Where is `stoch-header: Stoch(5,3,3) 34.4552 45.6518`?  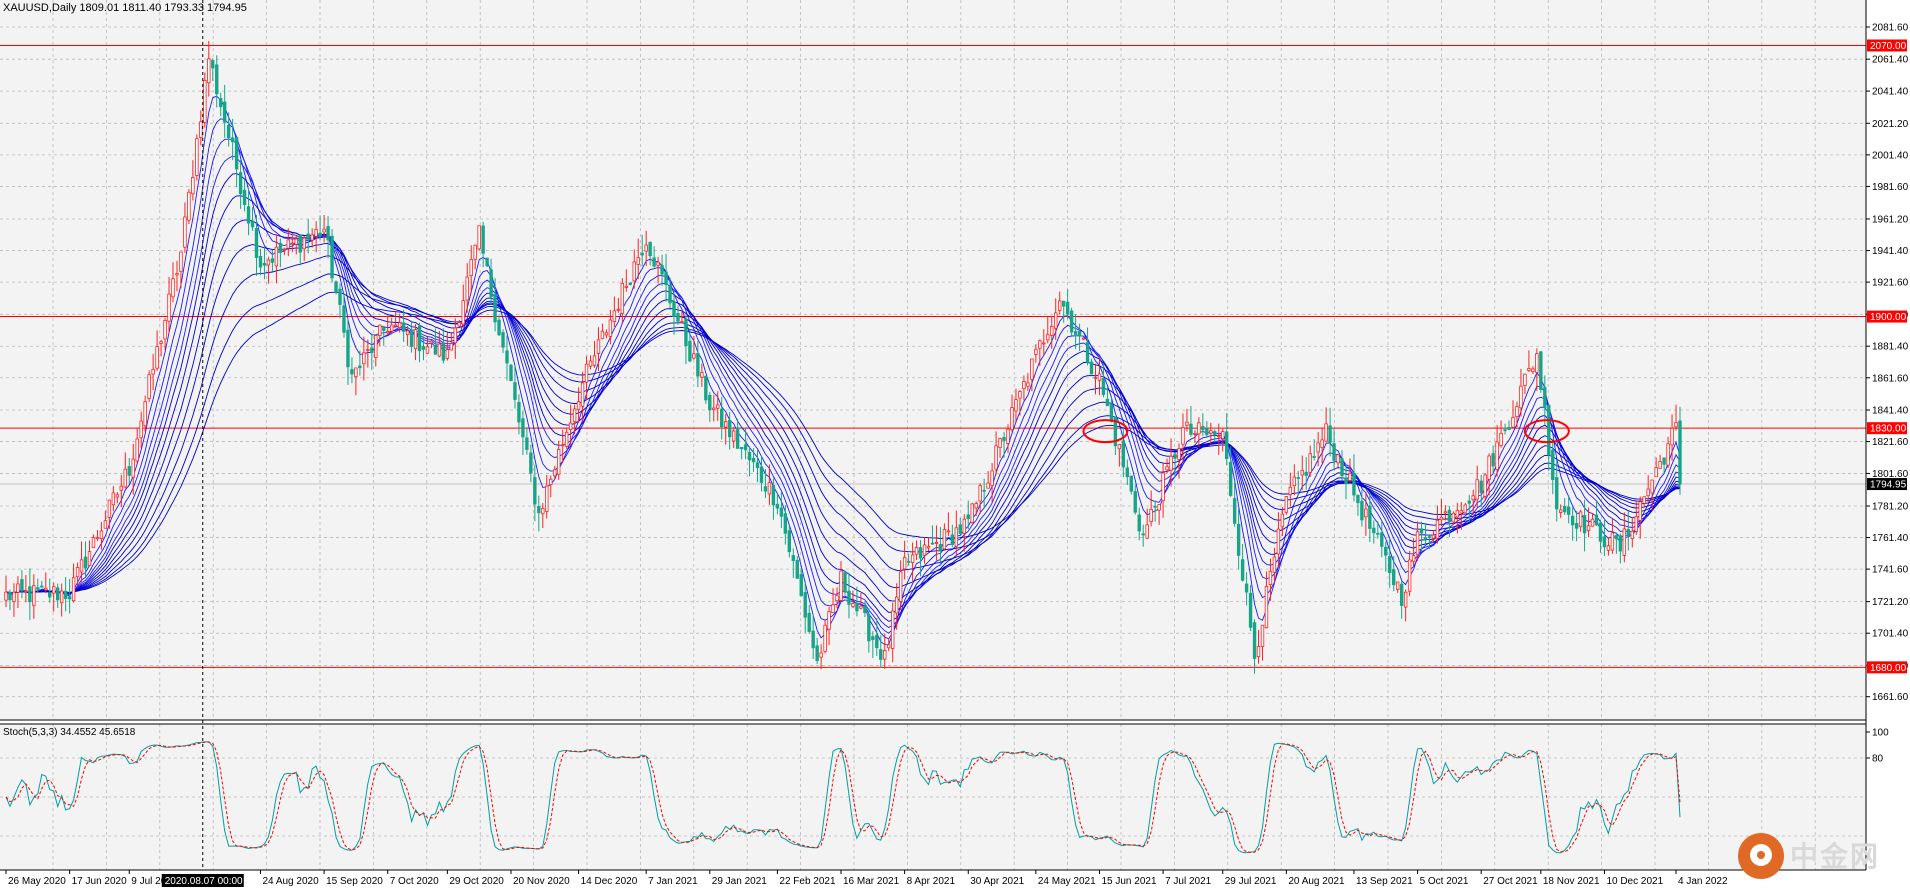
stoch-header: Stoch(5,3,3) 34.4552 45.6518 is located at coordinates (69, 732).